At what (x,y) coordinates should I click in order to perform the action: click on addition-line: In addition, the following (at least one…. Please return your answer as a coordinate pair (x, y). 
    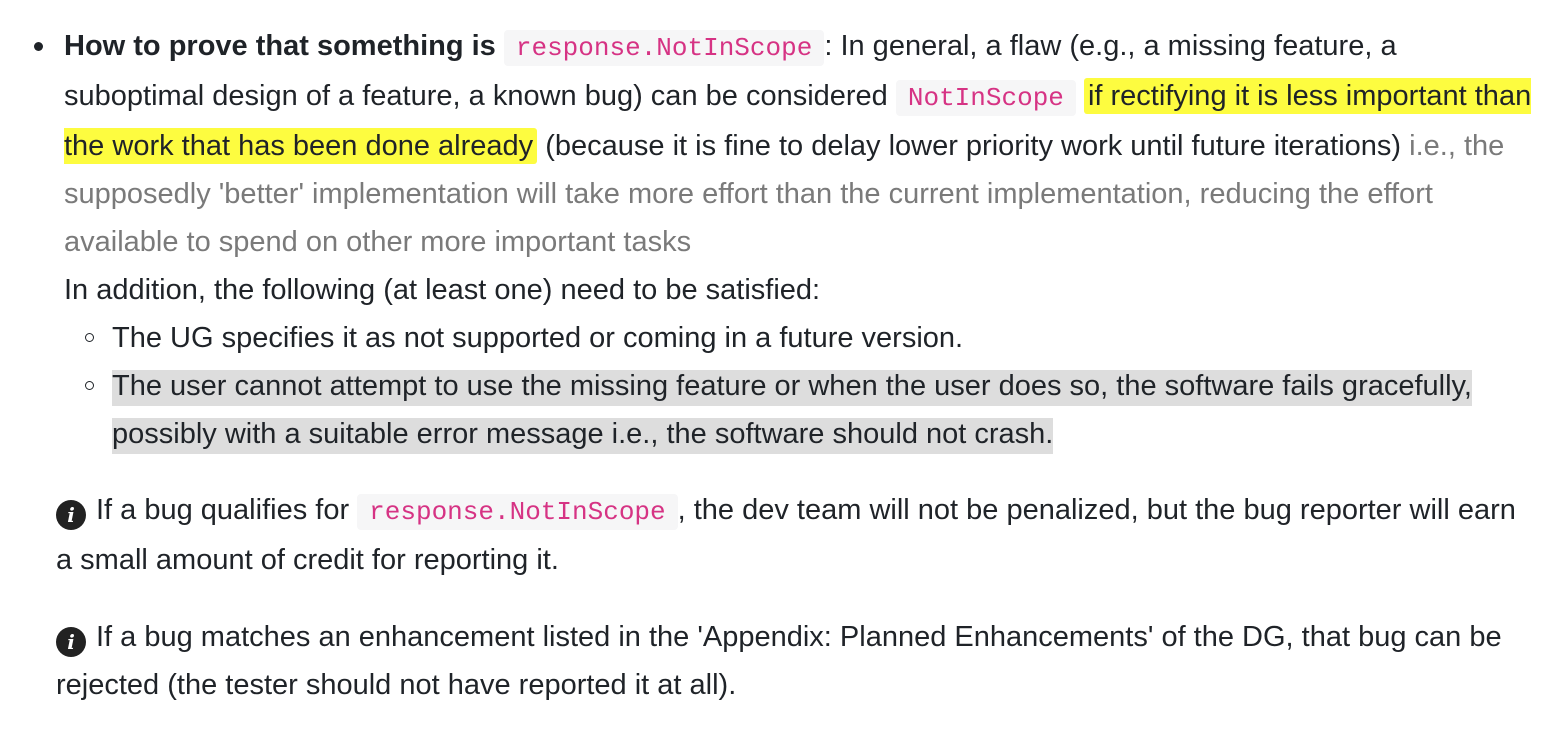
    Looking at the image, I should click on (442, 290).